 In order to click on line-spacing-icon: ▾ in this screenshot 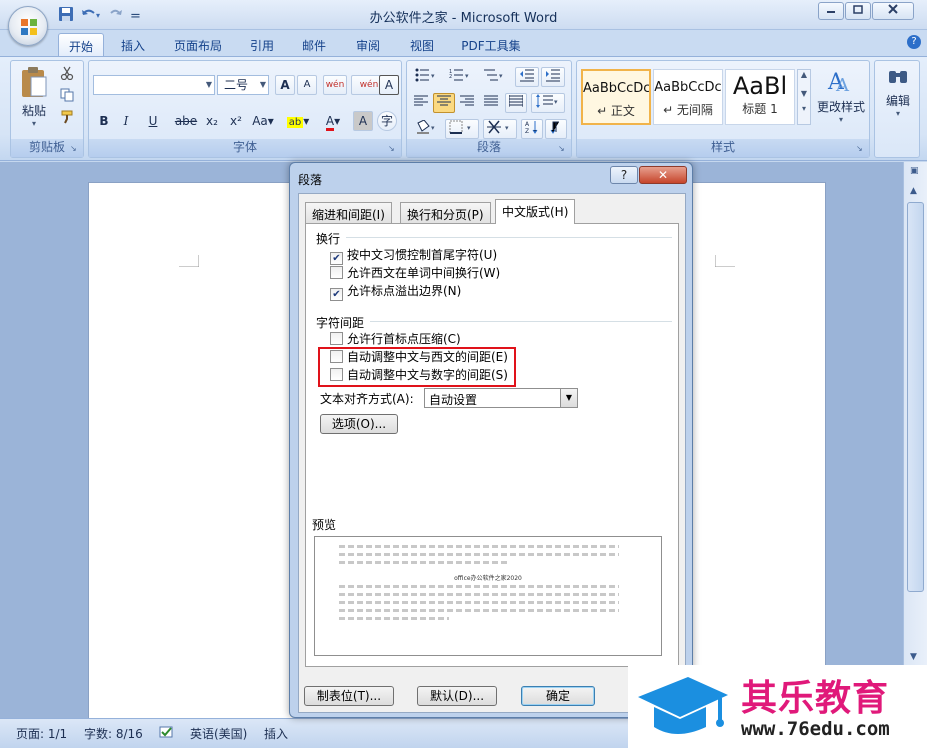, I will do `click(548, 103)`.